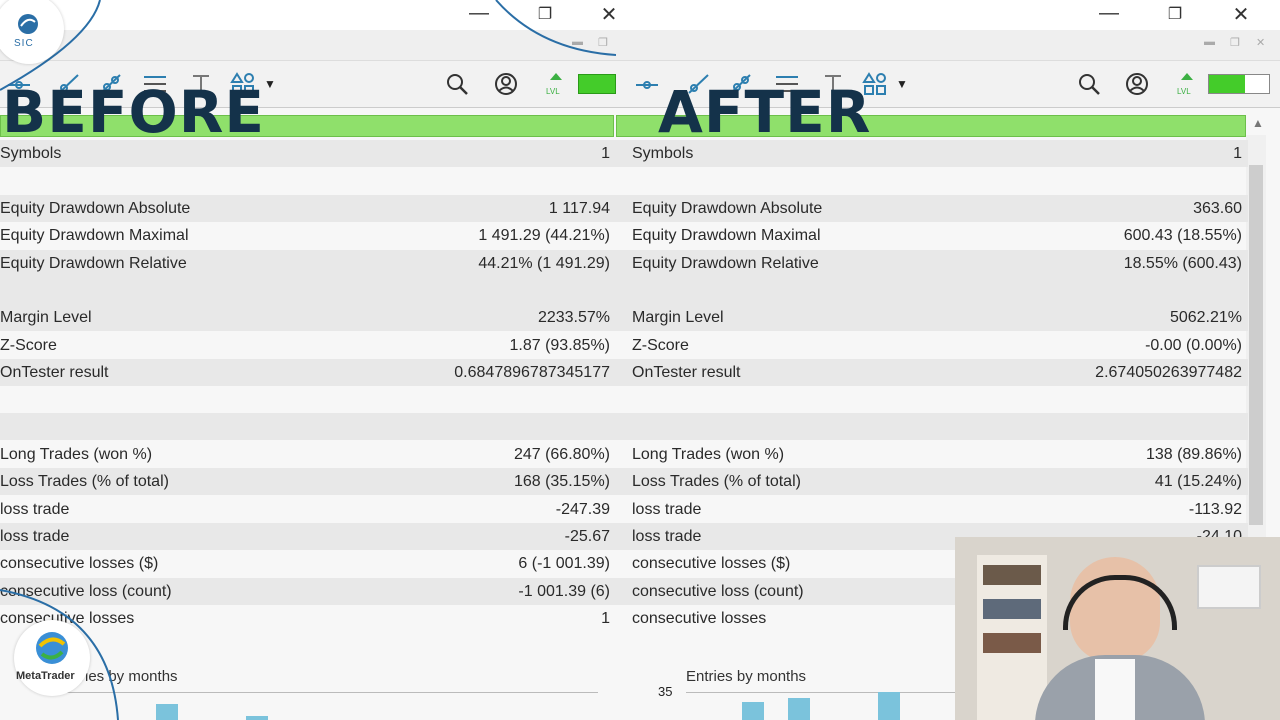 This screenshot has width=1280, height=720. I want to click on stat-row: OnTester result 0.6847896787345177, so click(308, 372).